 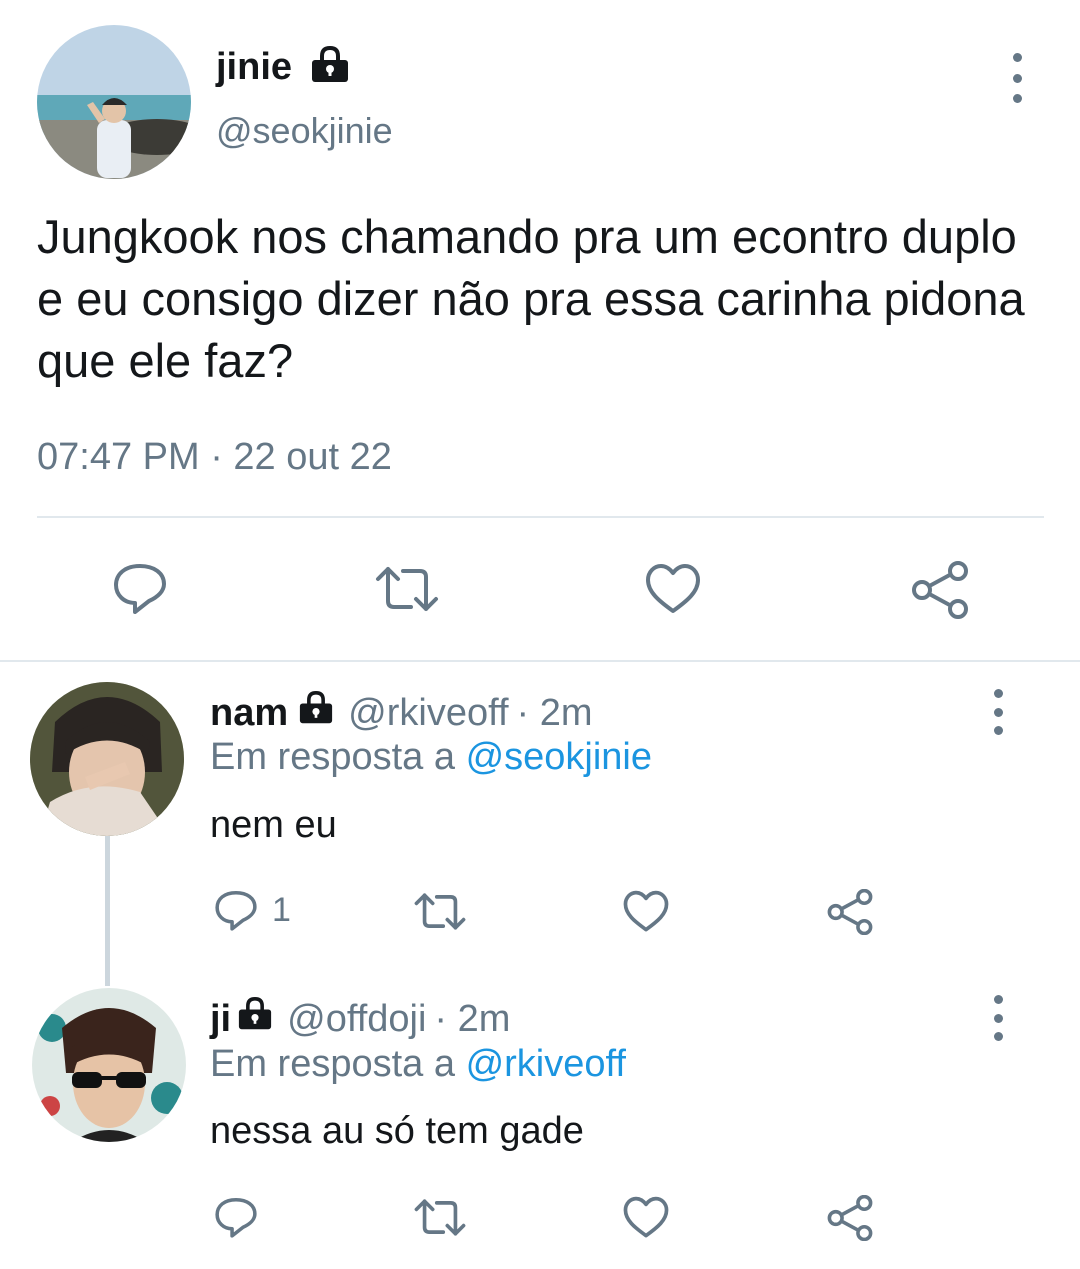 I want to click on section-divider, so click(x=540, y=661).